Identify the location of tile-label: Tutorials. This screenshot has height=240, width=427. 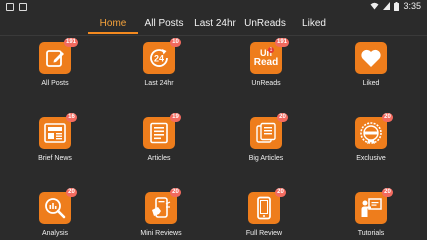
(371, 233).